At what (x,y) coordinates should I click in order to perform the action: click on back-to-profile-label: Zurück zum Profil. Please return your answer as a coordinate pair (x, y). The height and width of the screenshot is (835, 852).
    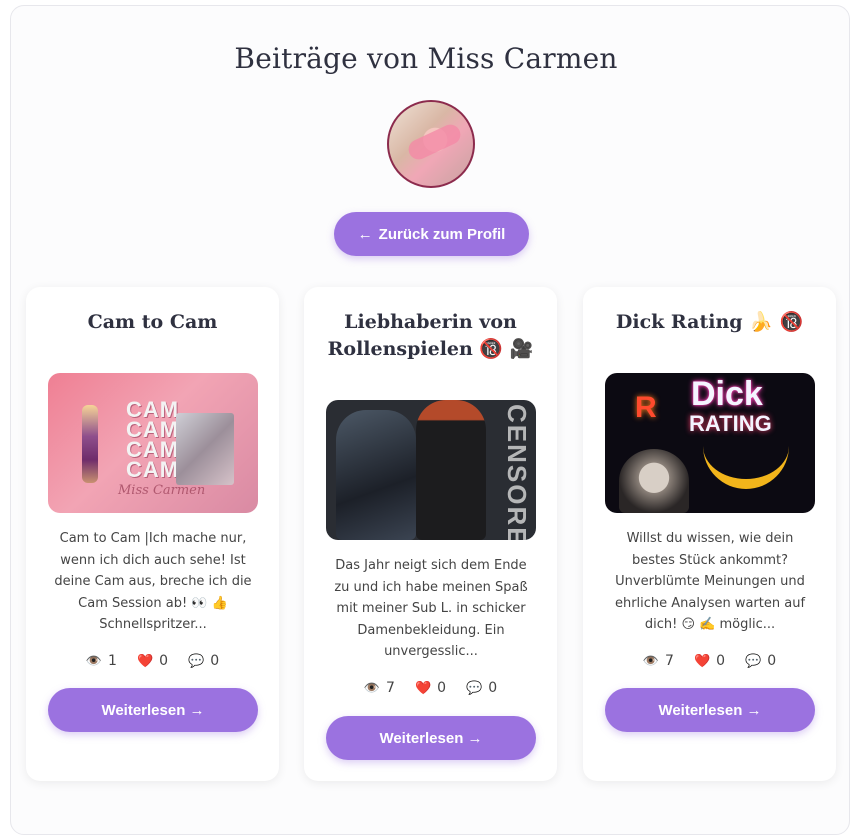
    Looking at the image, I should click on (442, 234).